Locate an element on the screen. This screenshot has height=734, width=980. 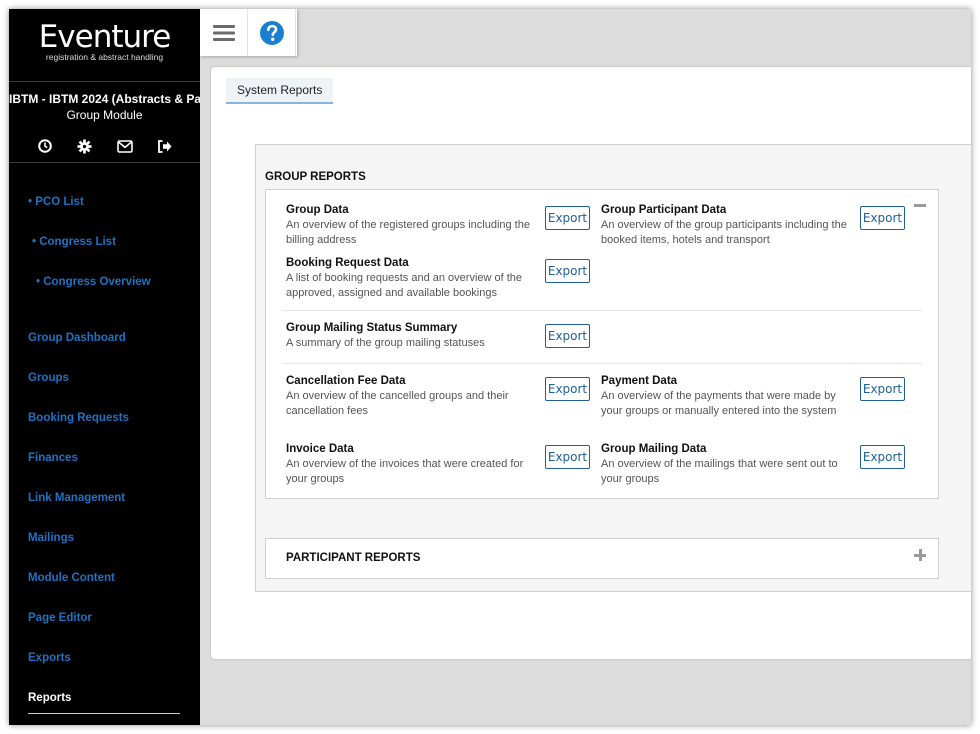
sign-out-icon is located at coordinates (165, 146).